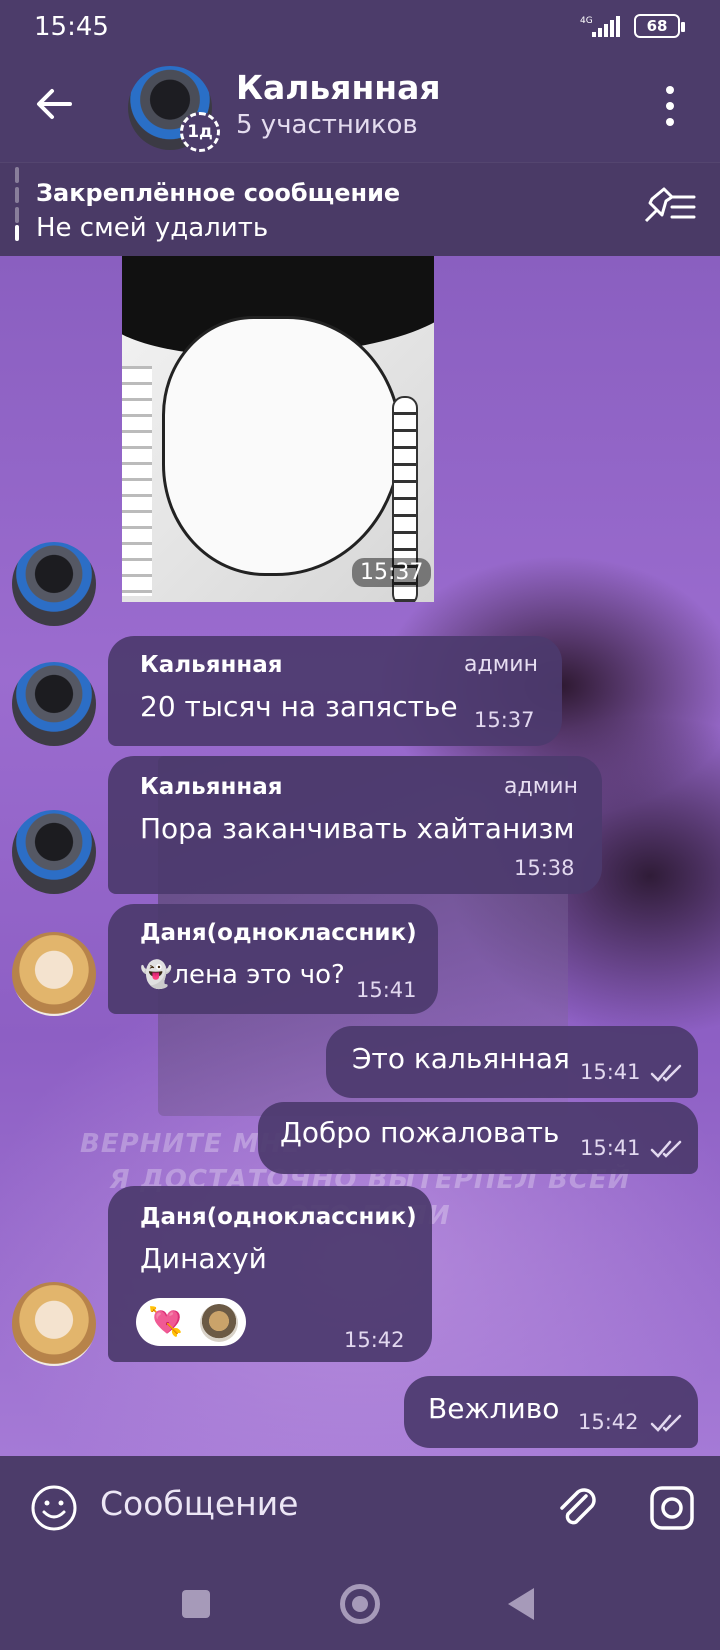  I want to click on system-nav-bar, so click(360, 1605).